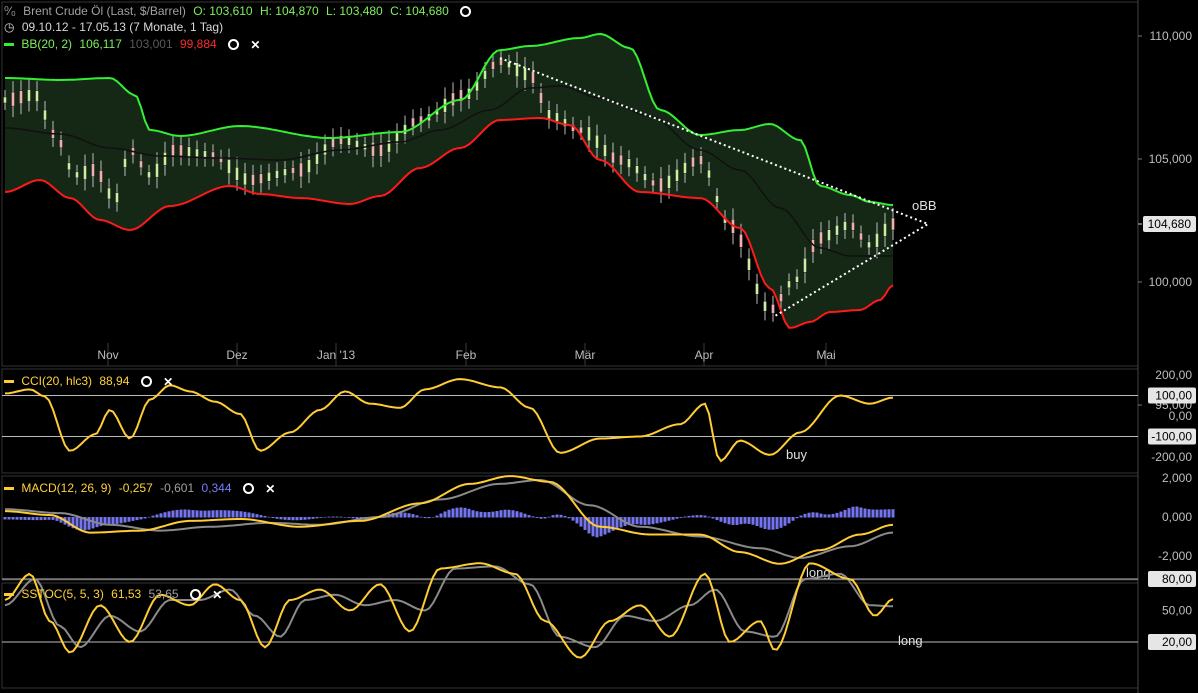 The image size is (1198, 693). I want to click on cci-settings-icon, so click(146, 382).